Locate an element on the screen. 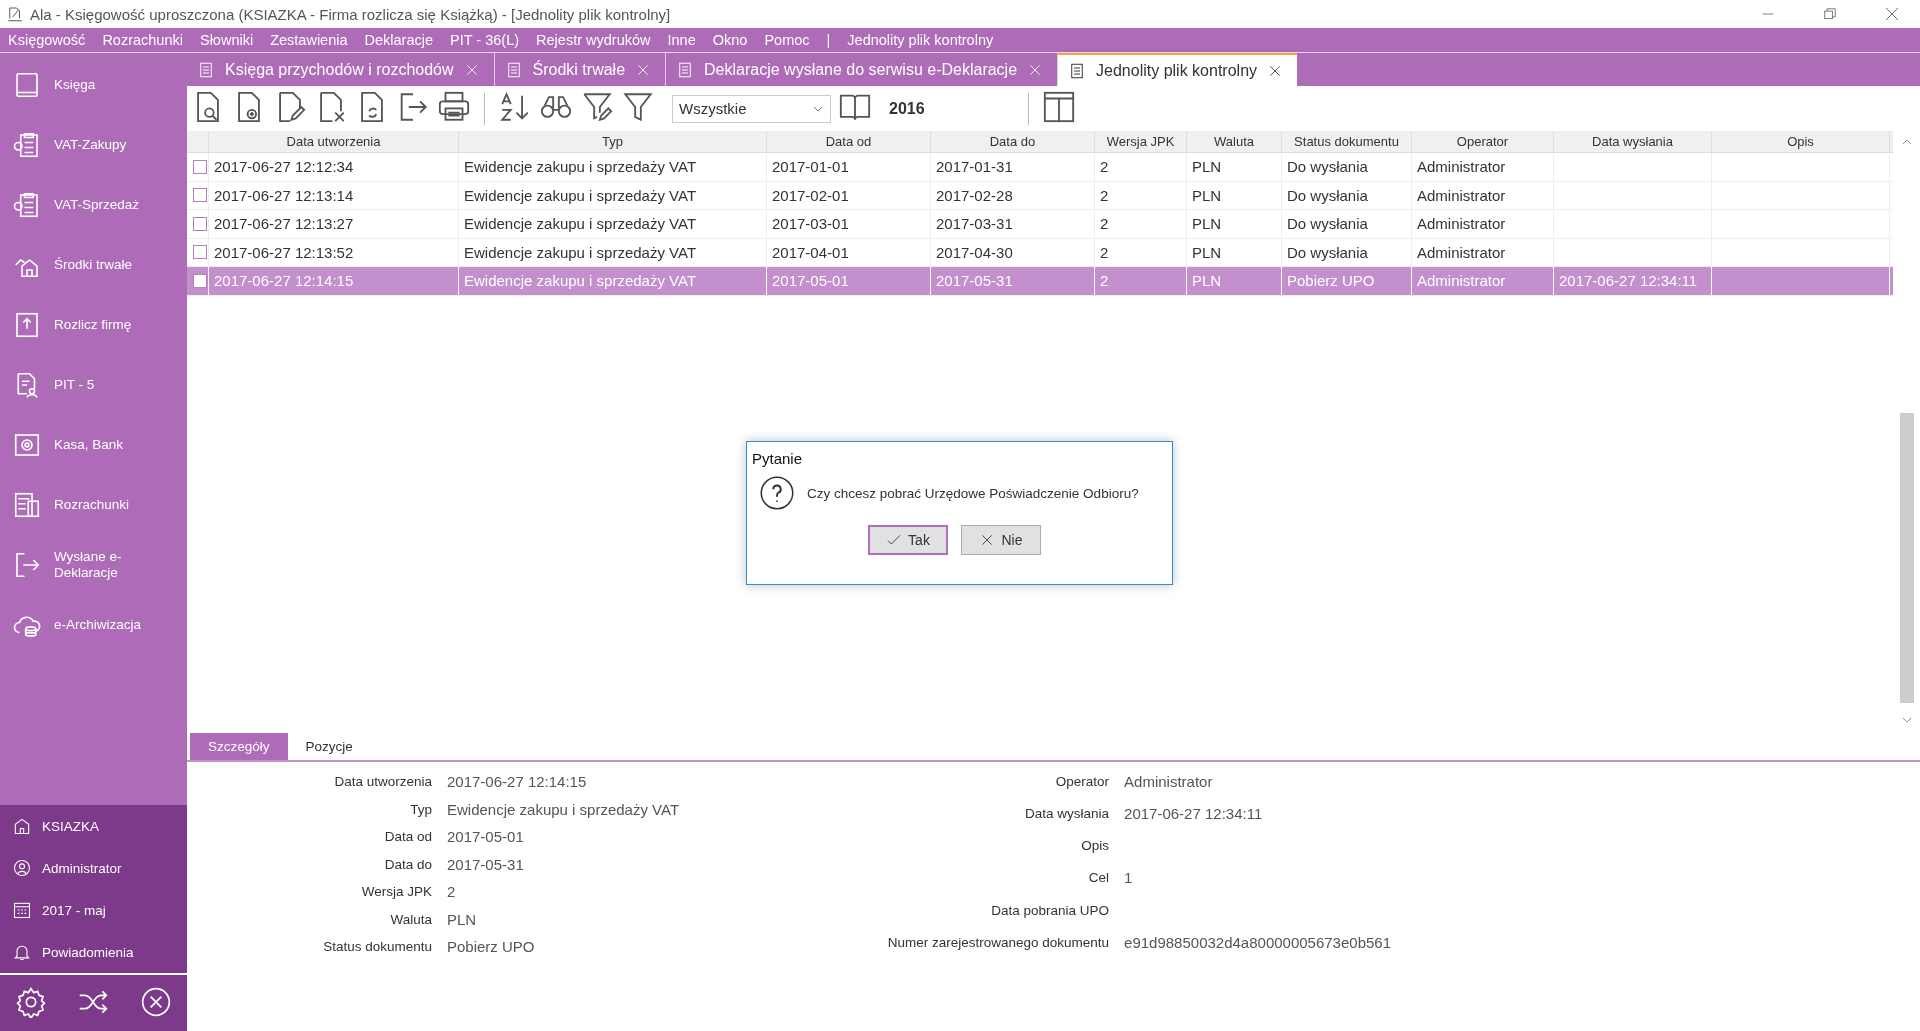 Image resolution: width=1920 pixels, height=1031 pixels. menu-item: Księgowość is located at coordinates (47, 40).